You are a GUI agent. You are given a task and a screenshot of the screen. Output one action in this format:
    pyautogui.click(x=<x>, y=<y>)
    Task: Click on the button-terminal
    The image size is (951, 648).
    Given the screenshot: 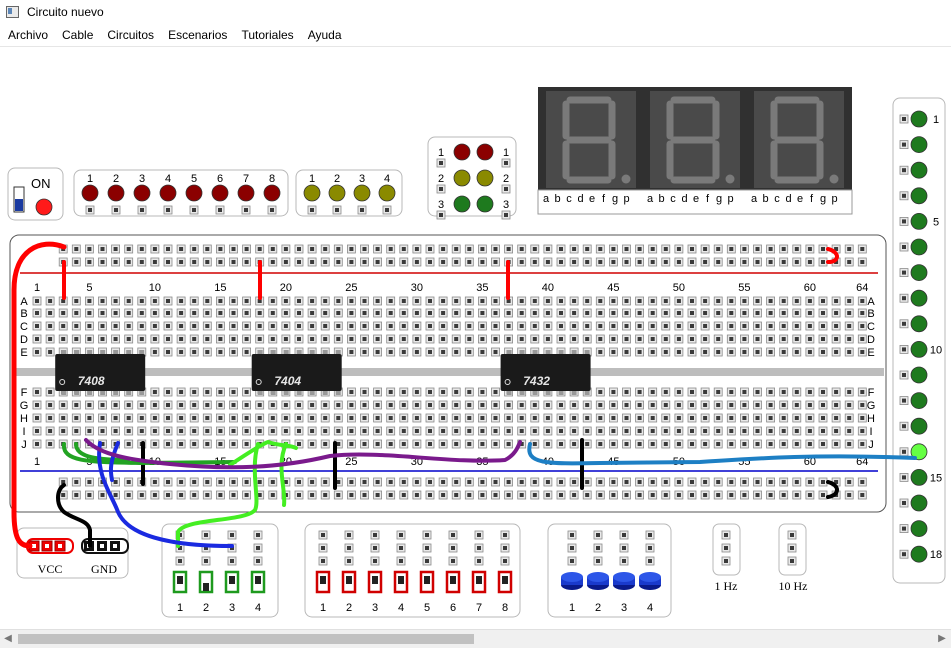 What is the action you would take?
    pyautogui.click(x=598, y=561)
    